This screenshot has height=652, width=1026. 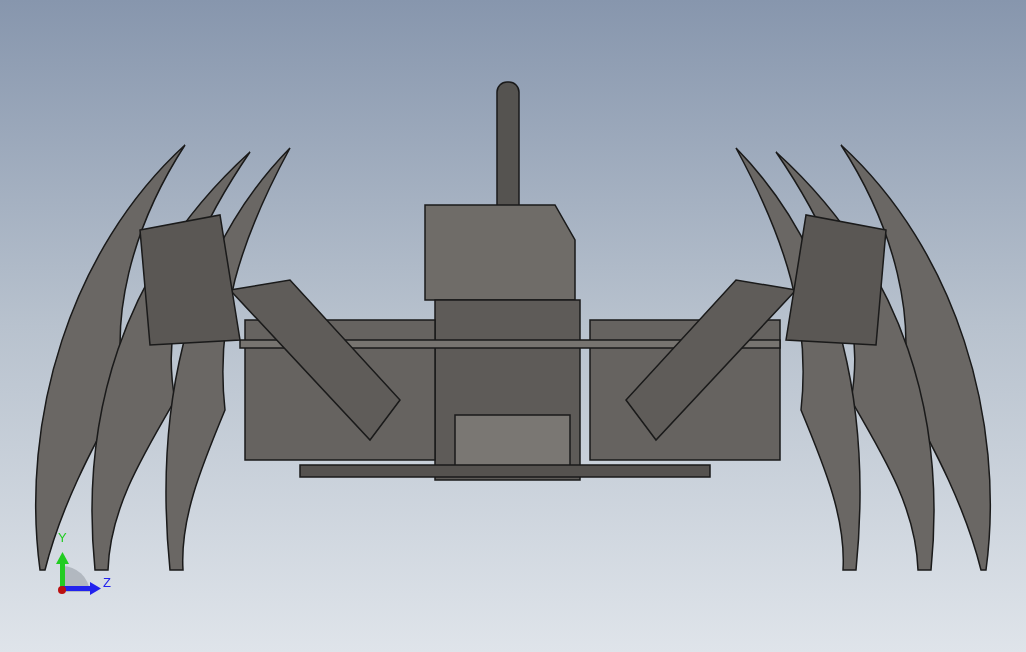 What do you see at coordinates (107, 582) in the screenshot?
I see `axis-label: Z` at bounding box center [107, 582].